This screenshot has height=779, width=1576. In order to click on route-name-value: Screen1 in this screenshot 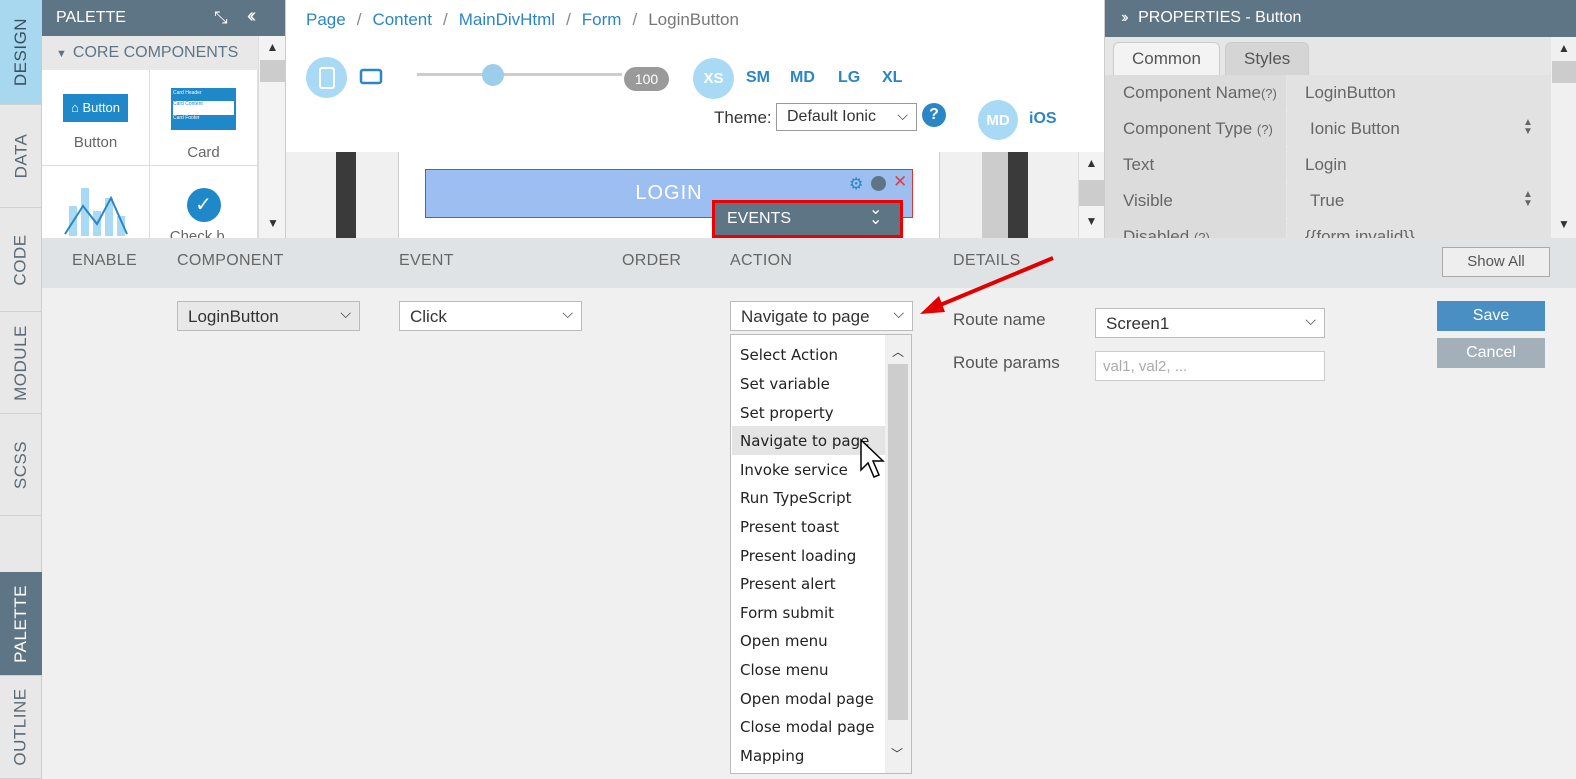, I will do `click(1138, 323)`.